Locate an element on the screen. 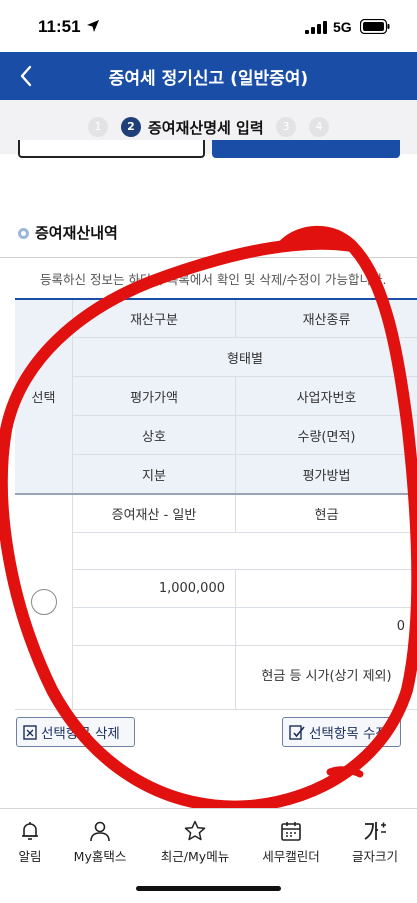 This screenshot has width=417, height=903. header-share: 지분 is located at coordinates (154, 474).